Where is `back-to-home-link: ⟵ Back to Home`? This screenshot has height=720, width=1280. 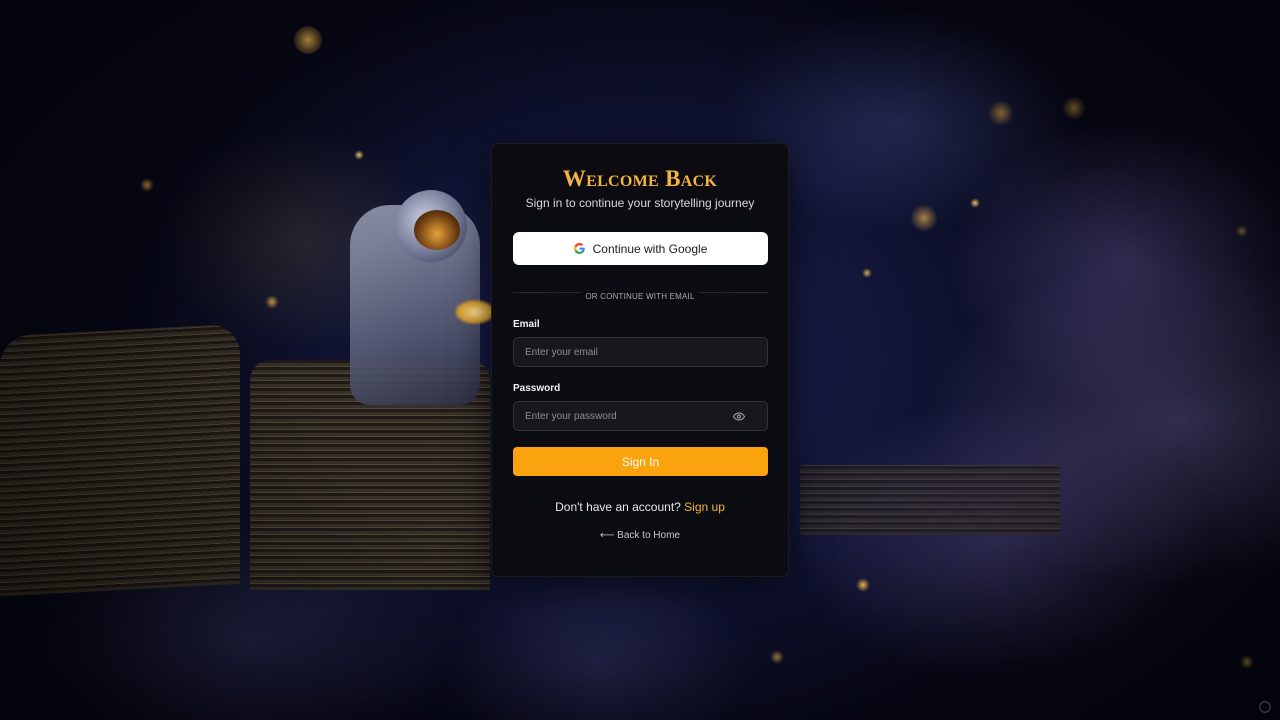
back-to-home-link: ⟵ Back to Home is located at coordinates (640, 535).